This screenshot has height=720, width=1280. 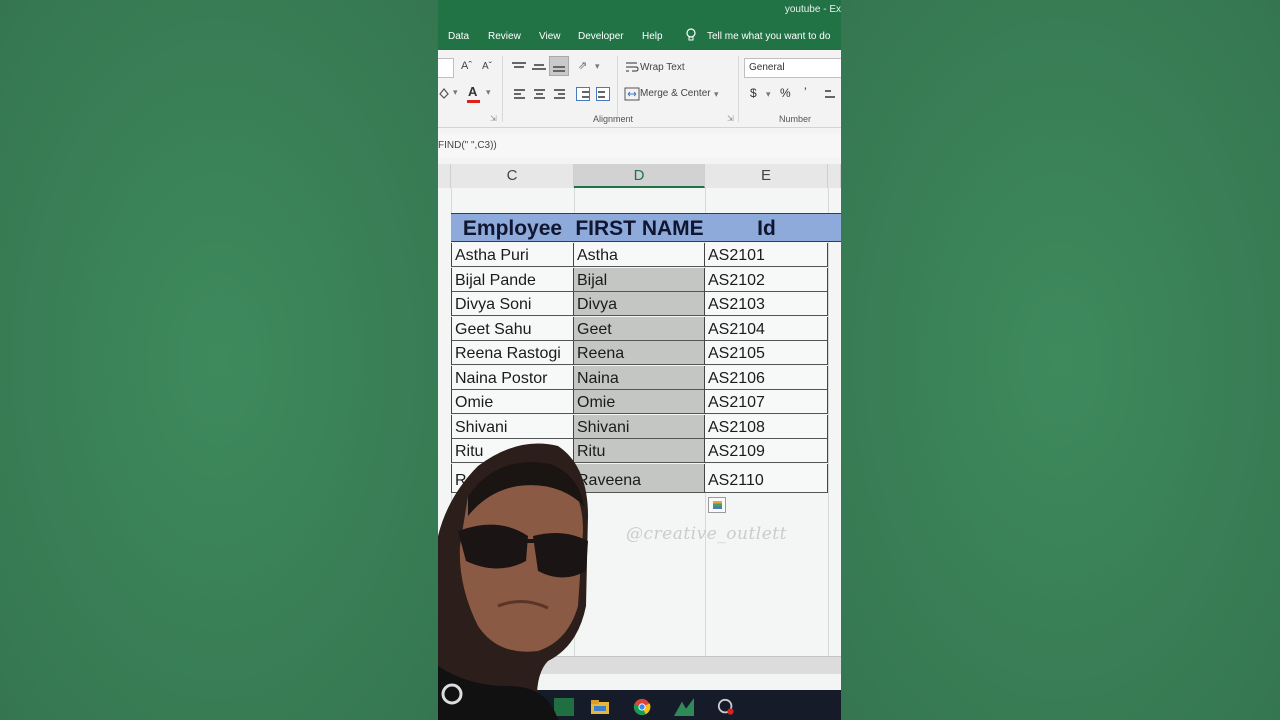 I want to click on person-overlay-image, so click(x=513, y=581).